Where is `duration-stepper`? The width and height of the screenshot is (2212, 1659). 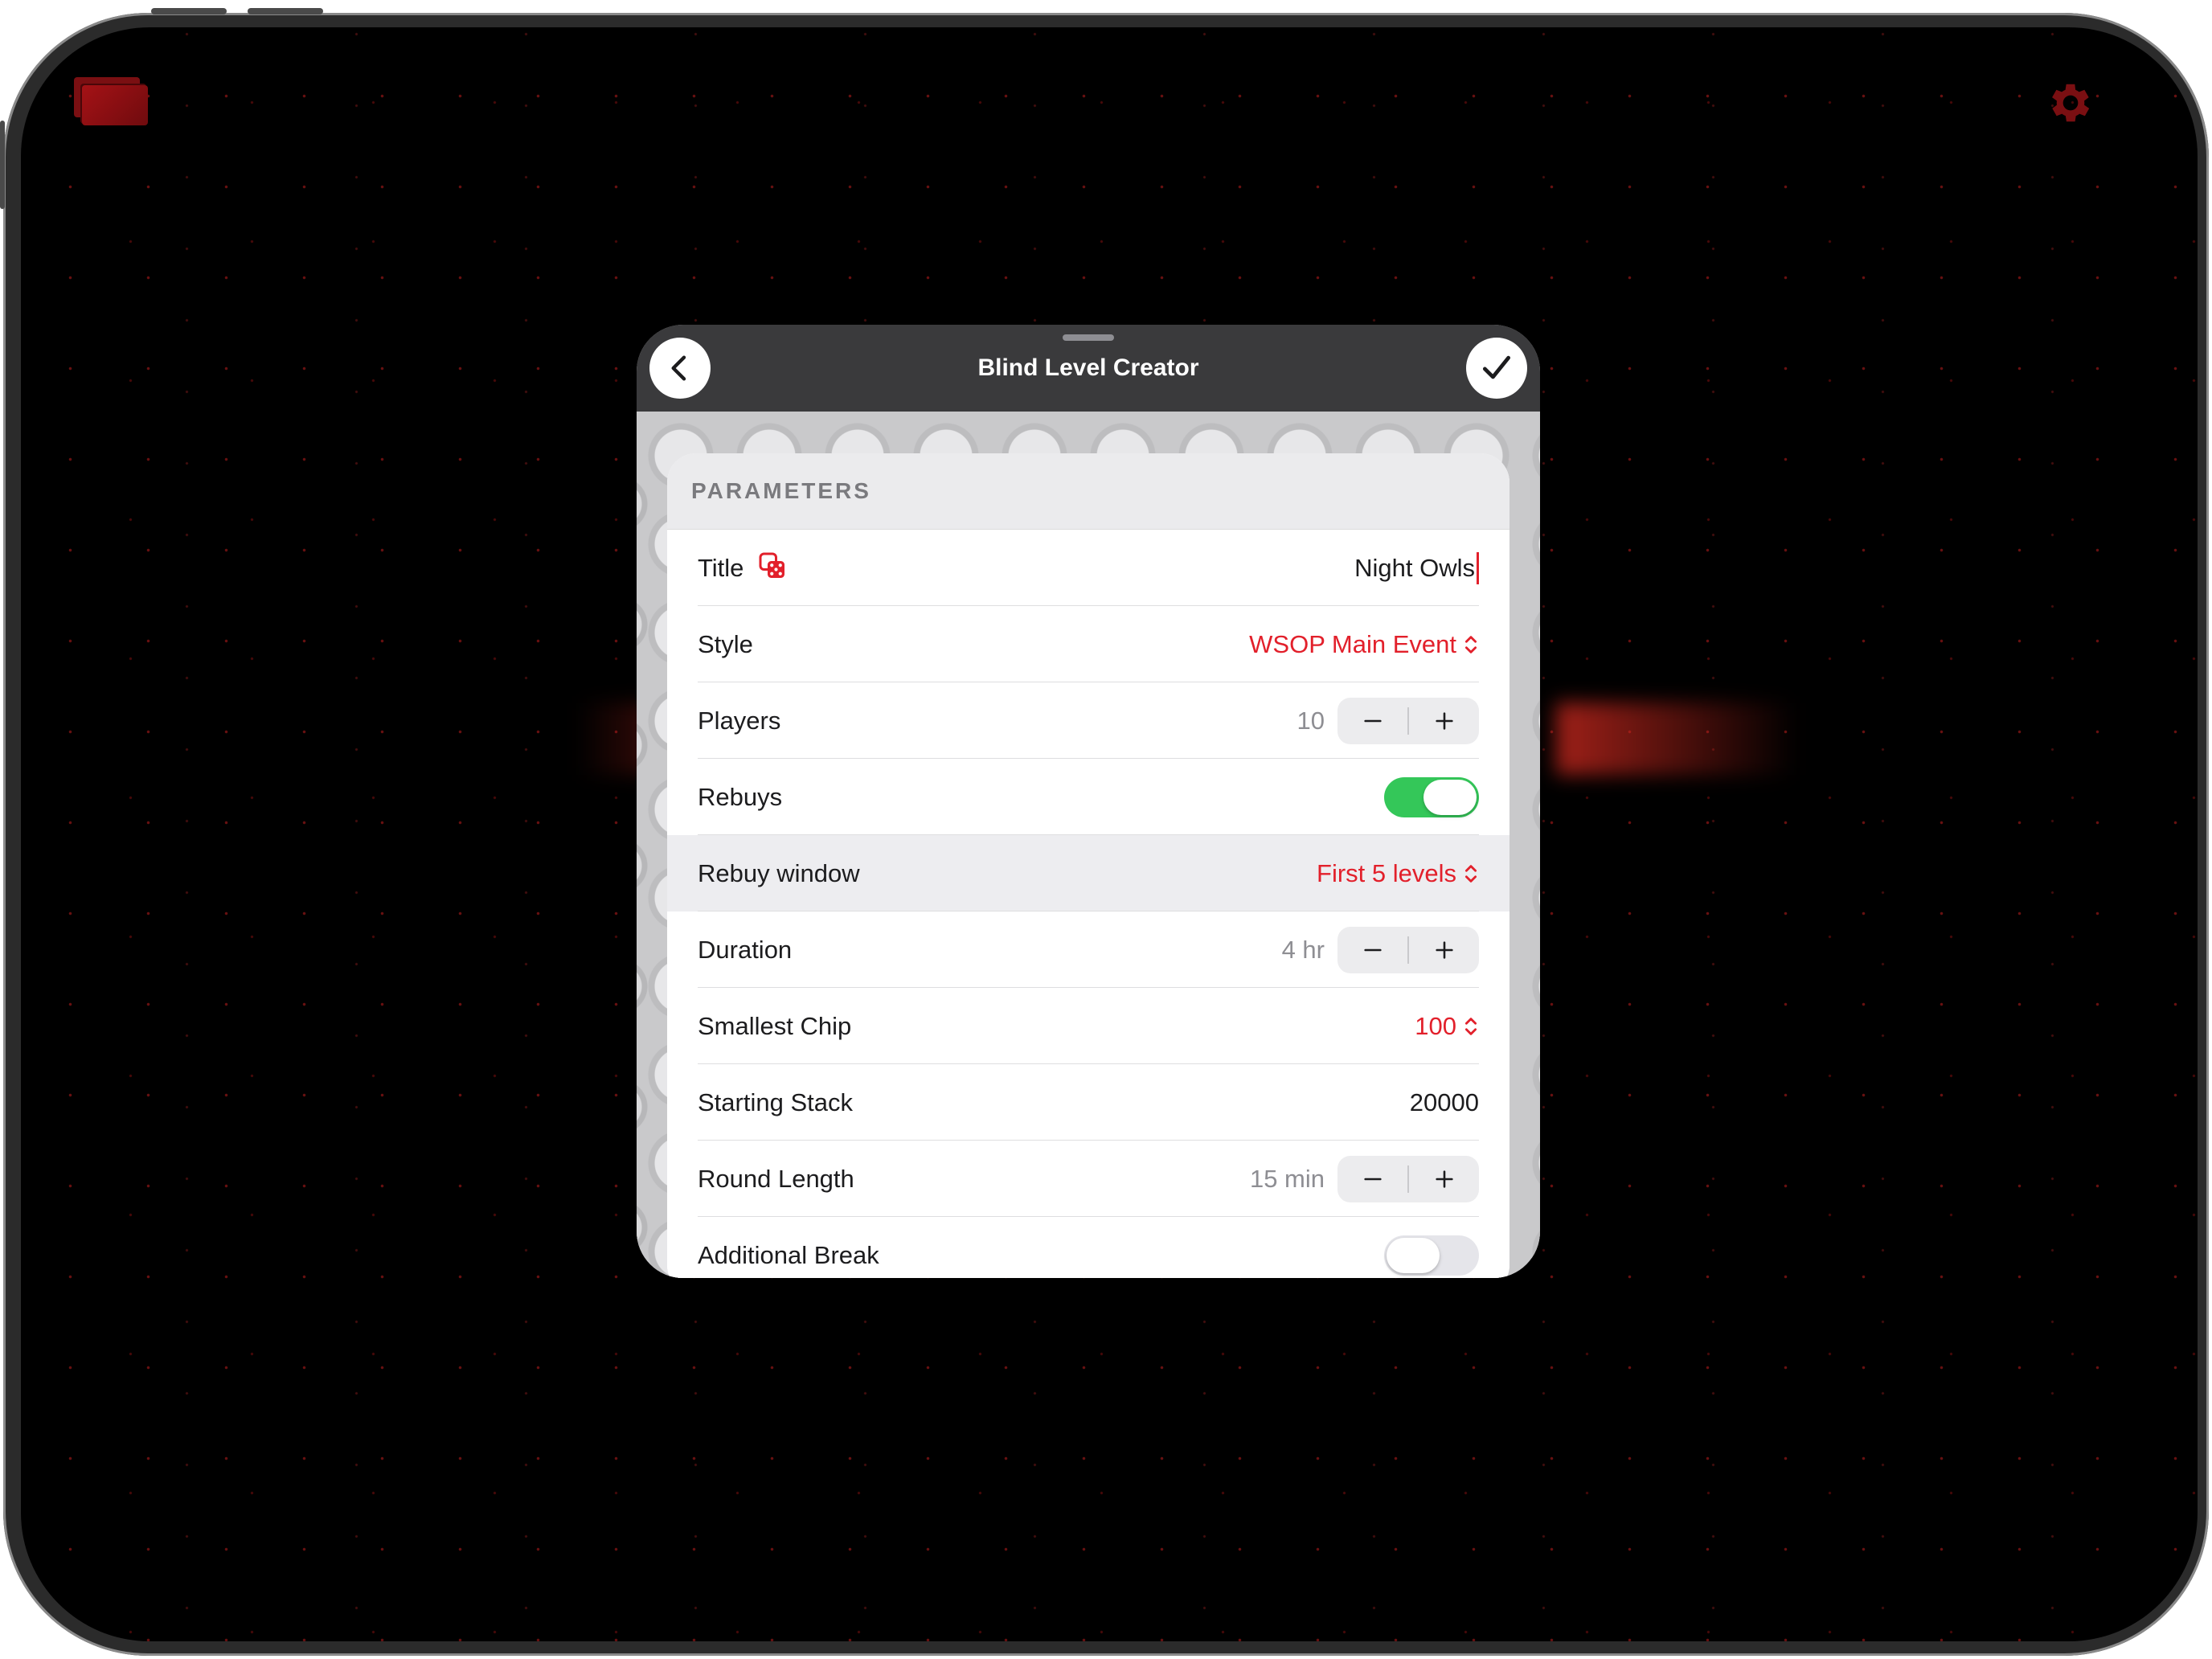 duration-stepper is located at coordinates (1408, 949).